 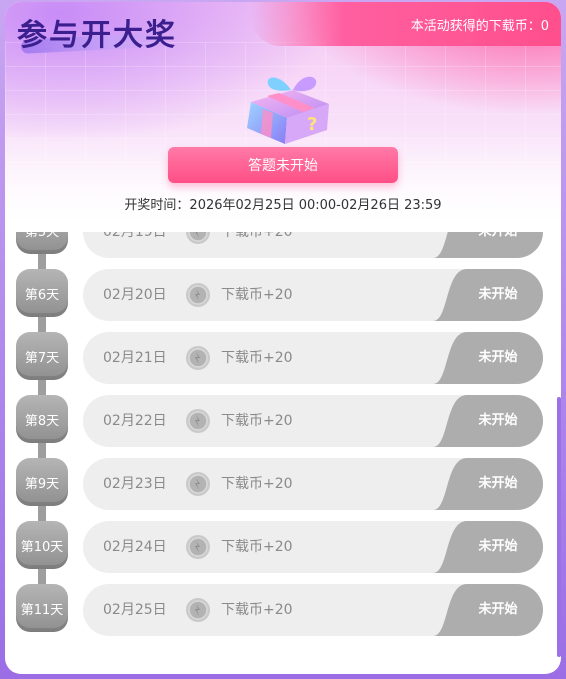 What do you see at coordinates (42, 419) in the screenshot?
I see `day-badge: 第8天` at bounding box center [42, 419].